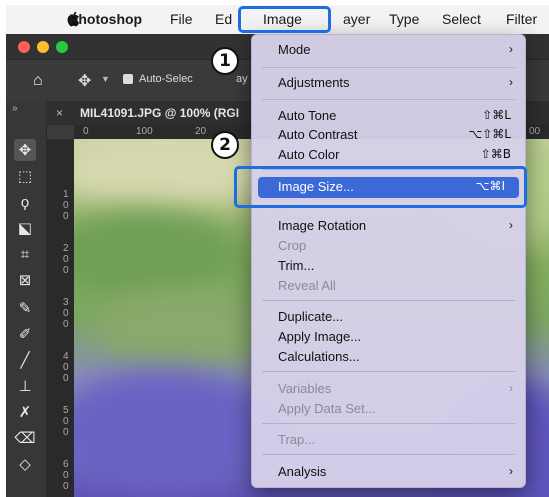  Describe the element at coordinates (307, 285) in the screenshot. I see `menu-item-label: Reveal All` at that location.